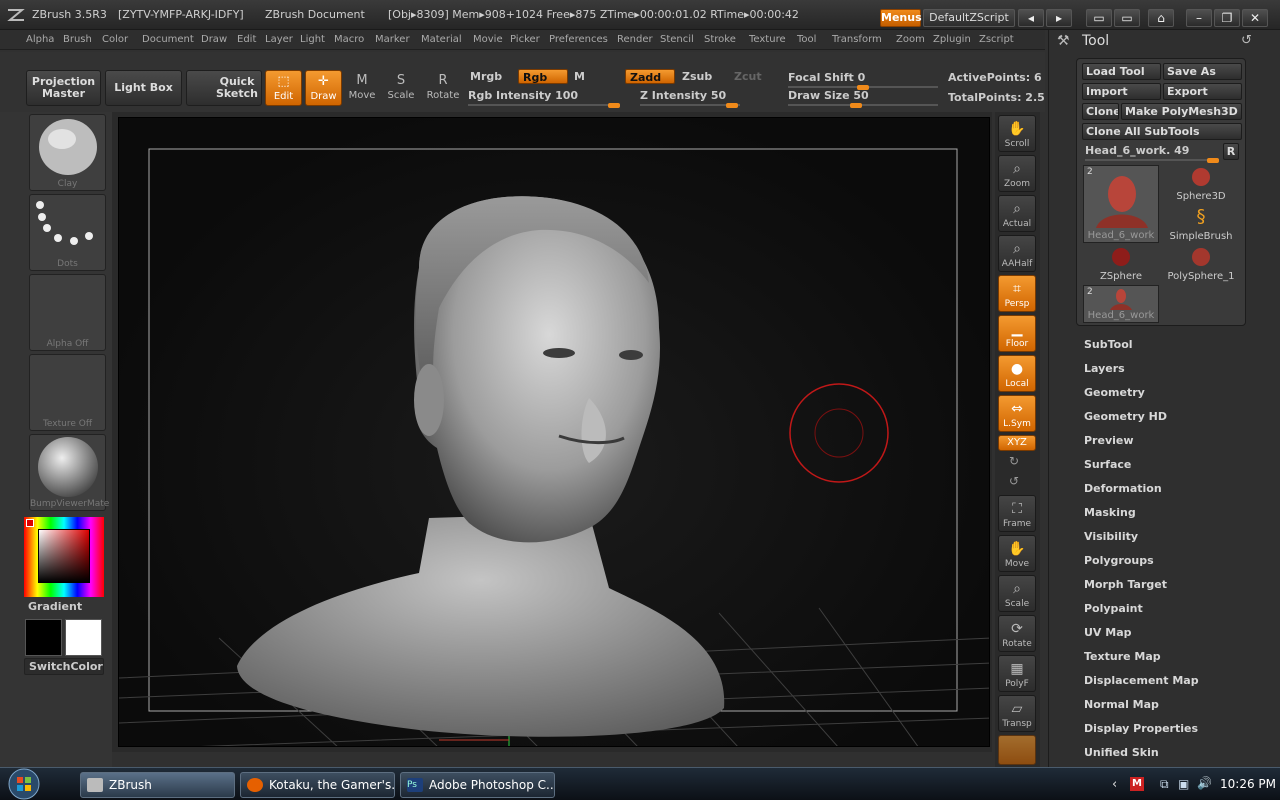 The height and width of the screenshot is (800, 1280). I want to click on menu-stencil: Stencil, so click(677, 39).